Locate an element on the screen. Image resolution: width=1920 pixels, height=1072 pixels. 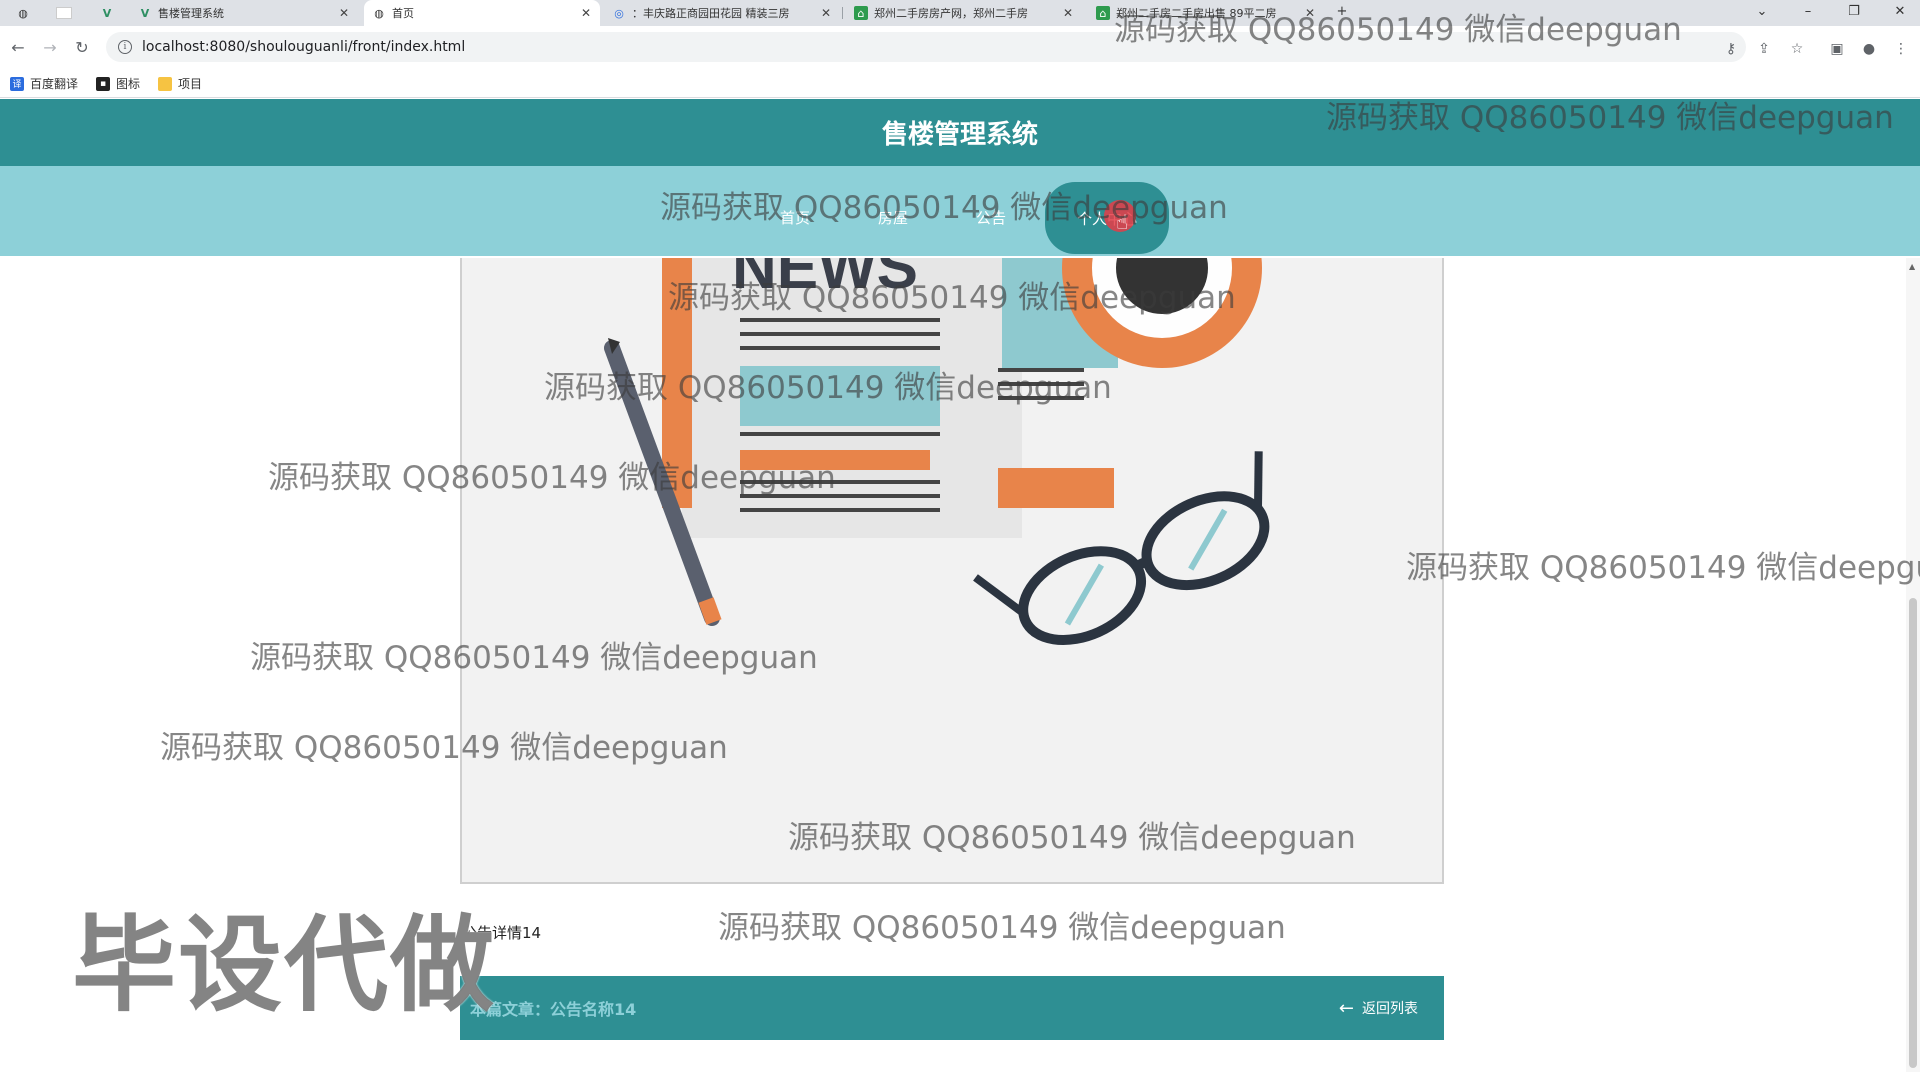
tab-search-chevron-icon: ⌄ is located at coordinates (1762, 11).